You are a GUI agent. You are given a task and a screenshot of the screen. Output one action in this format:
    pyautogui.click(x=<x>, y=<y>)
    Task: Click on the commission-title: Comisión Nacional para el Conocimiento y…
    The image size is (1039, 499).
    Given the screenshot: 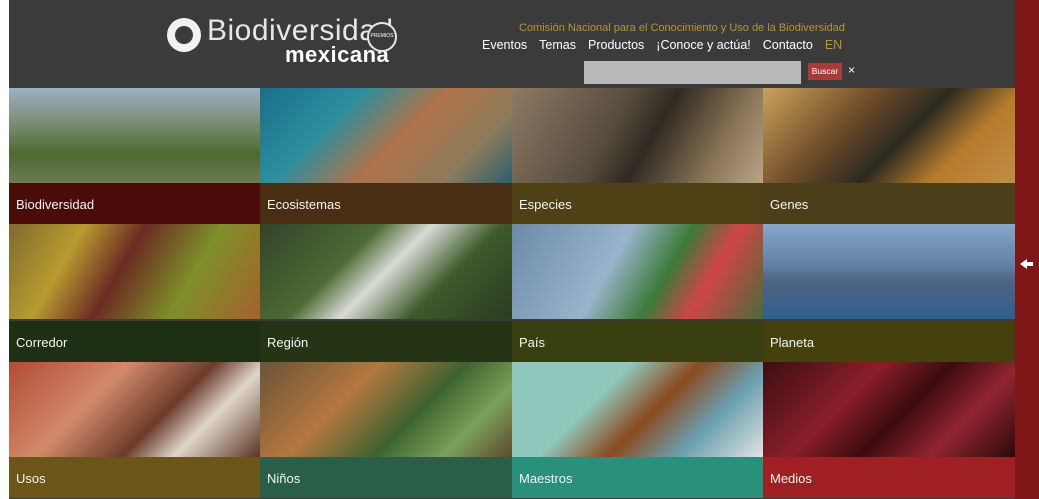 What is the action you would take?
    pyautogui.click(x=682, y=28)
    